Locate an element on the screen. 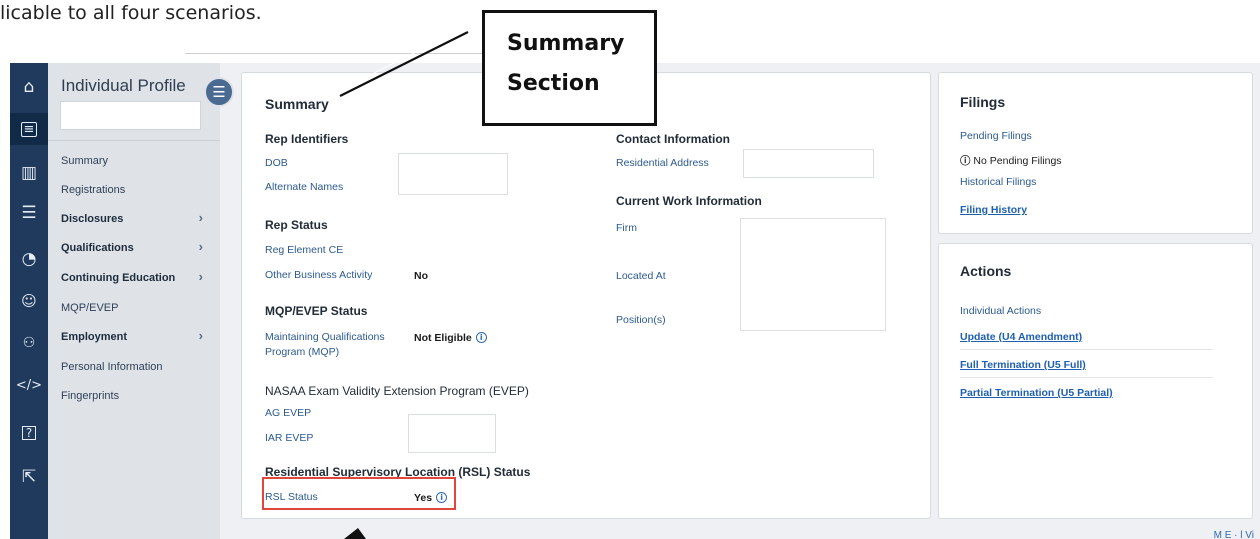 The image size is (1260, 539). sidebar-item-employment: Employment › is located at coordinates (136, 337).